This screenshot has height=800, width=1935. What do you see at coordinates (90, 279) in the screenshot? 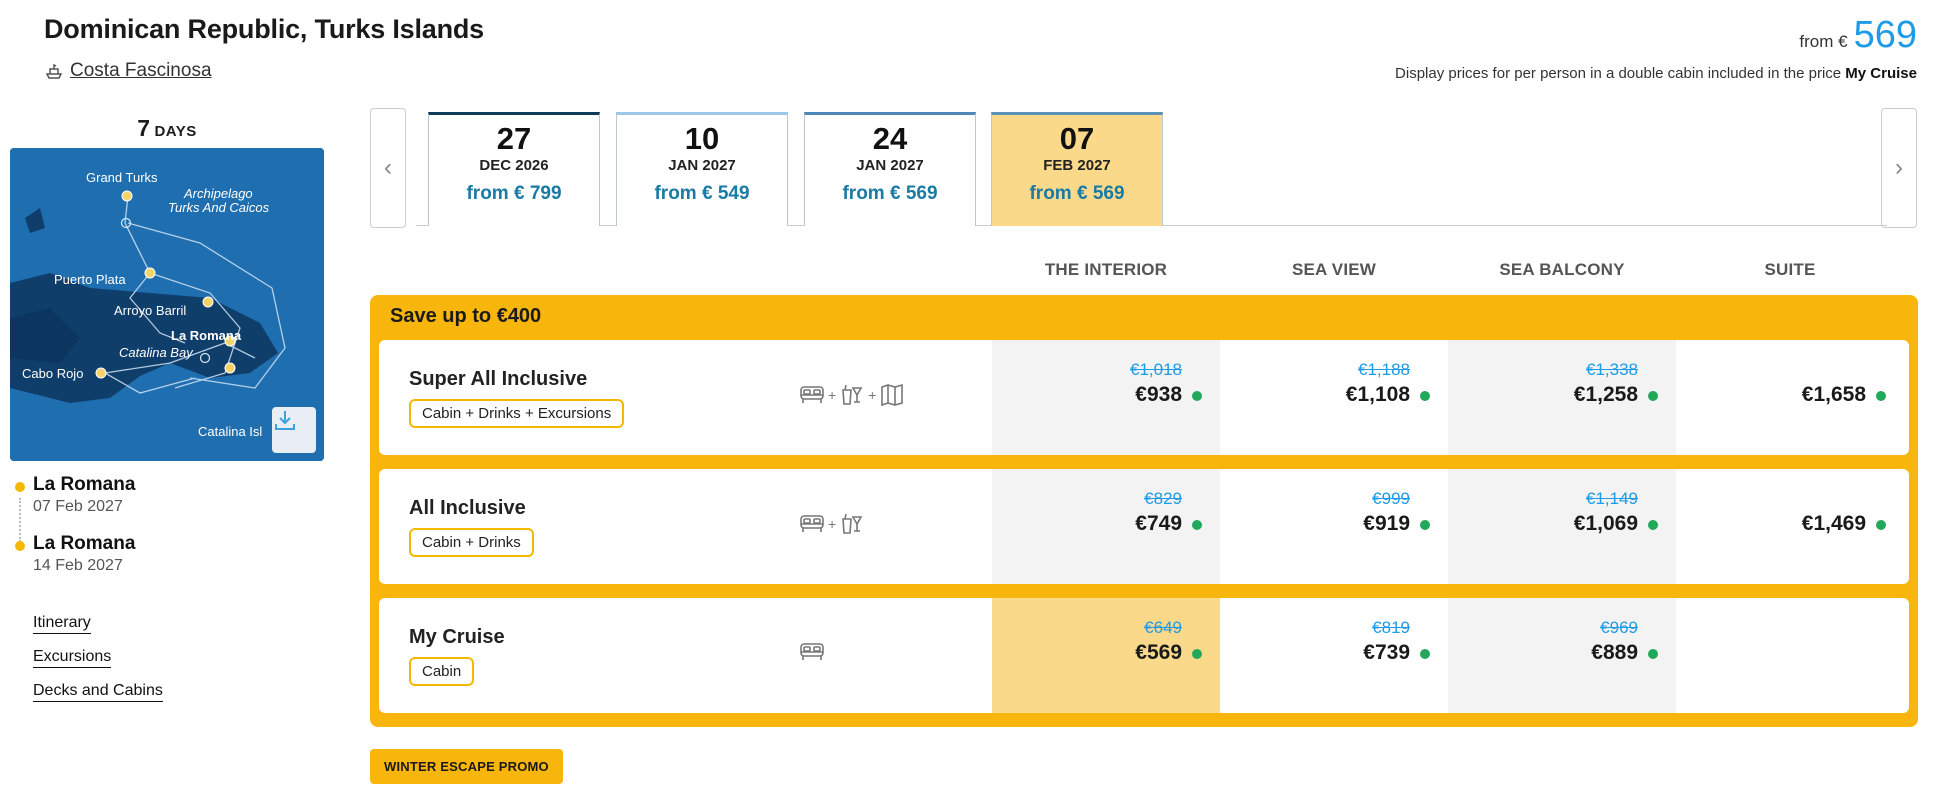
I see `map-label-puerto-plata: Puerto Plata` at bounding box center [90, 279].